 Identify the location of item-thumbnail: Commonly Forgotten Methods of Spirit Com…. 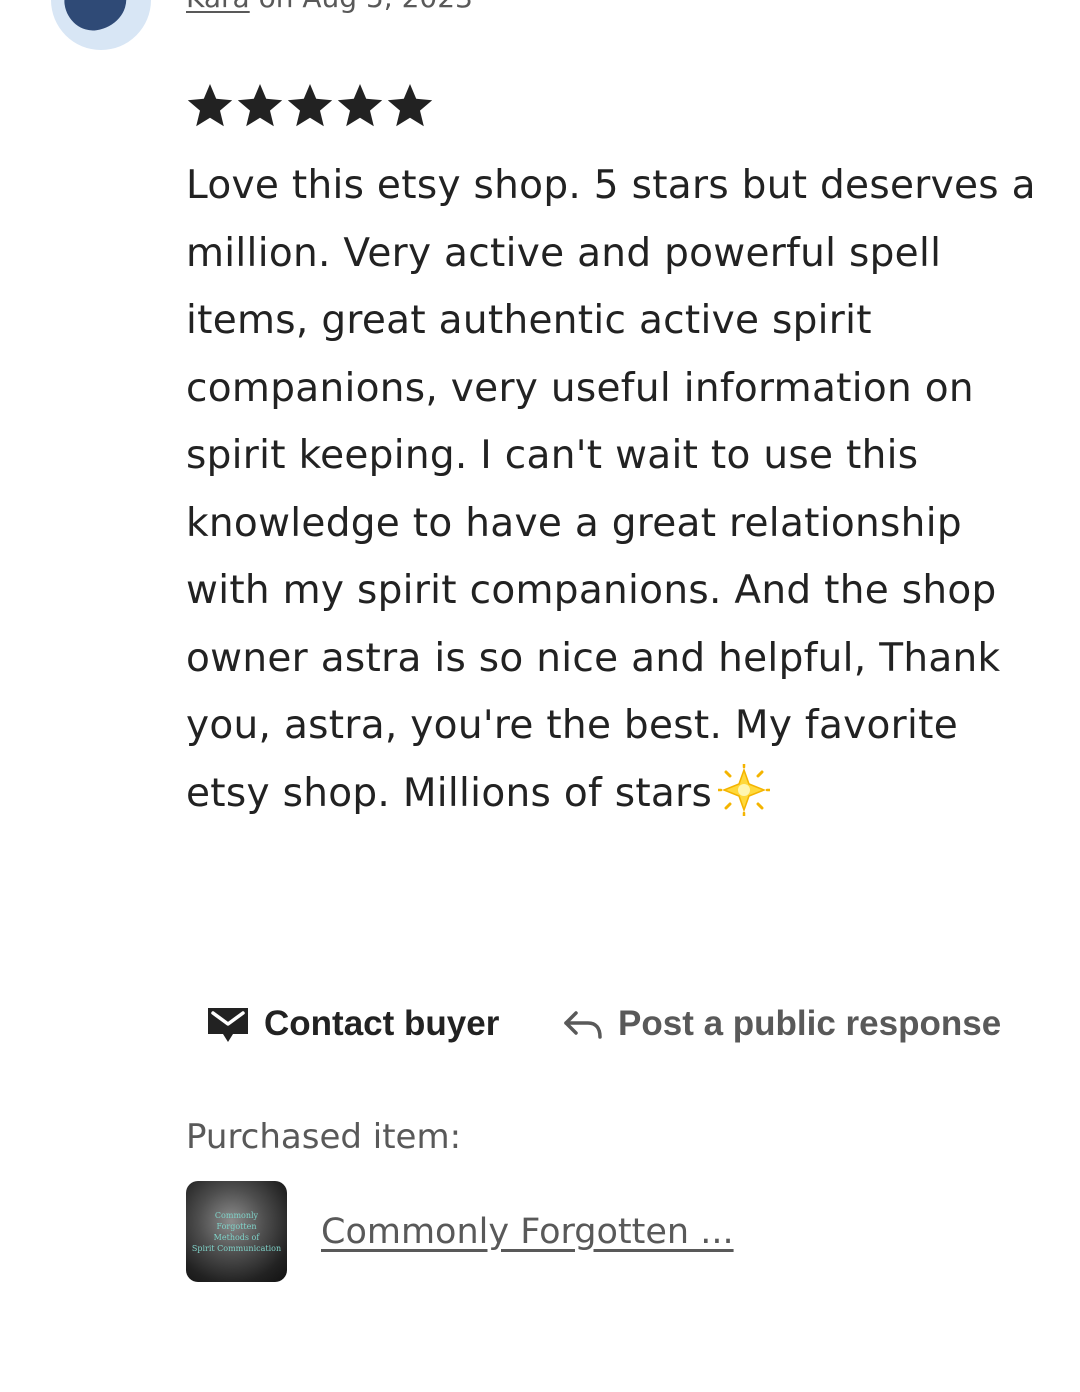
(236, 1231).